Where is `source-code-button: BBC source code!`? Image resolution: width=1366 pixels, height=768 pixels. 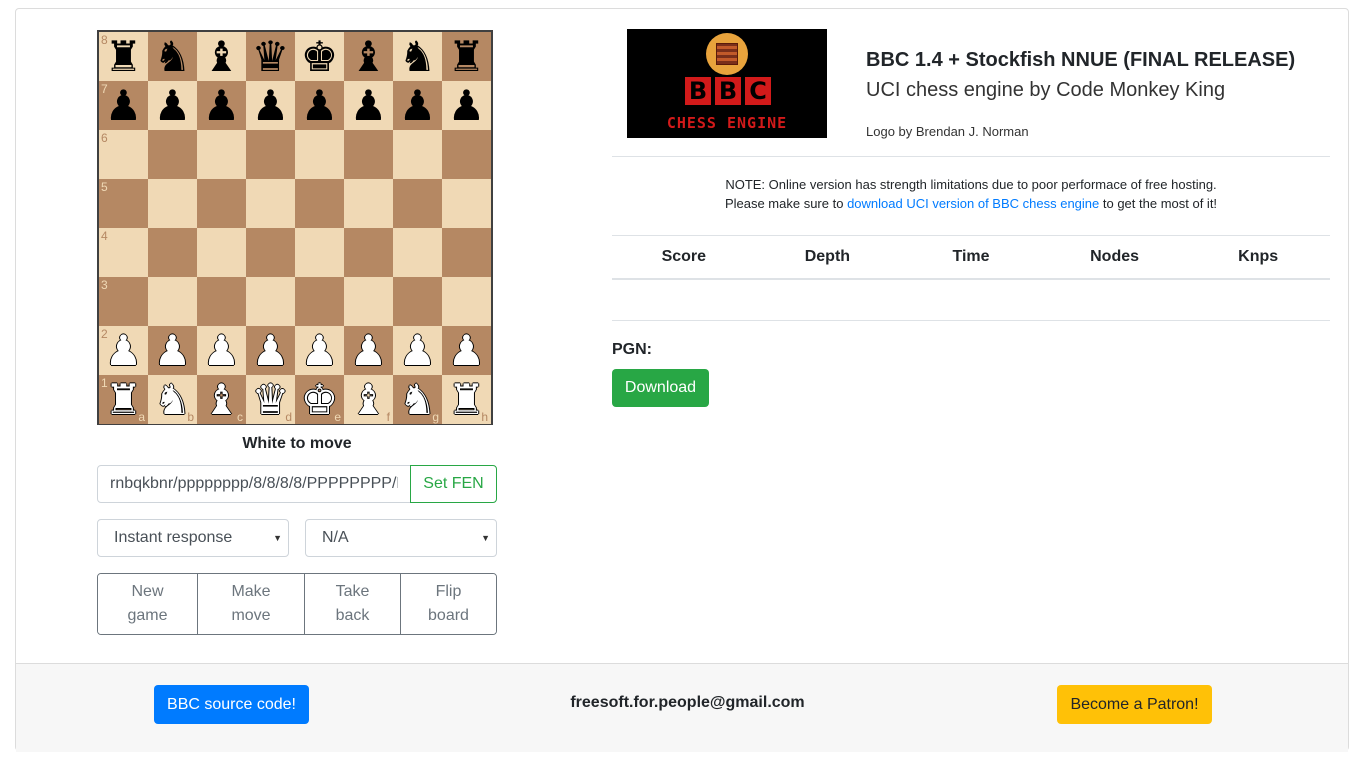 source-code-button: BBC source code! is located at coordinates (231, 704).